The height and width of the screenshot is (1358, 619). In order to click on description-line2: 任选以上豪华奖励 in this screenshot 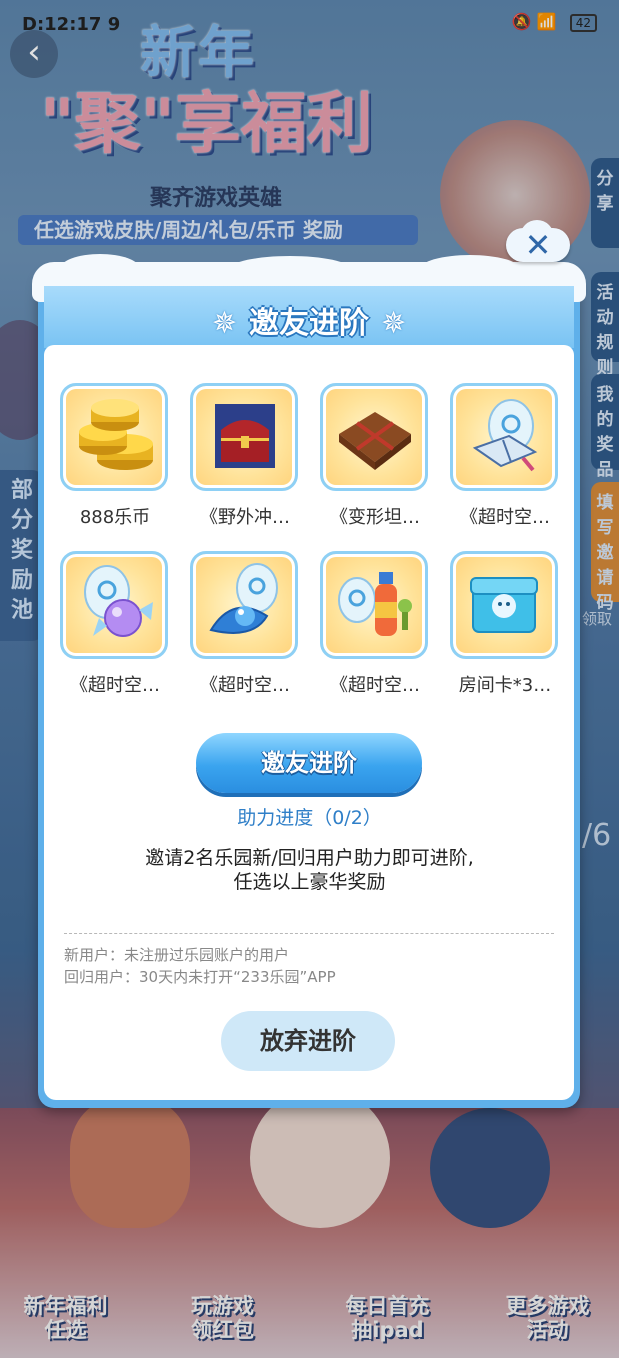, I will do `click(309, 882)`.